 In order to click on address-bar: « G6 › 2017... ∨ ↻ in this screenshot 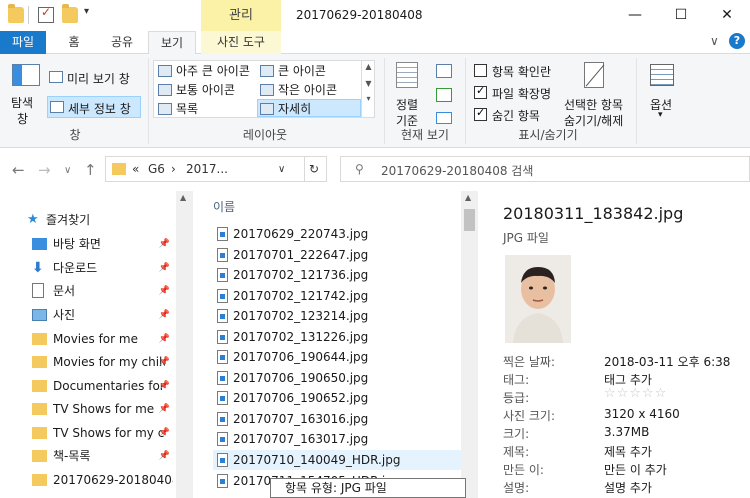, I will do `click(216, 169)`.